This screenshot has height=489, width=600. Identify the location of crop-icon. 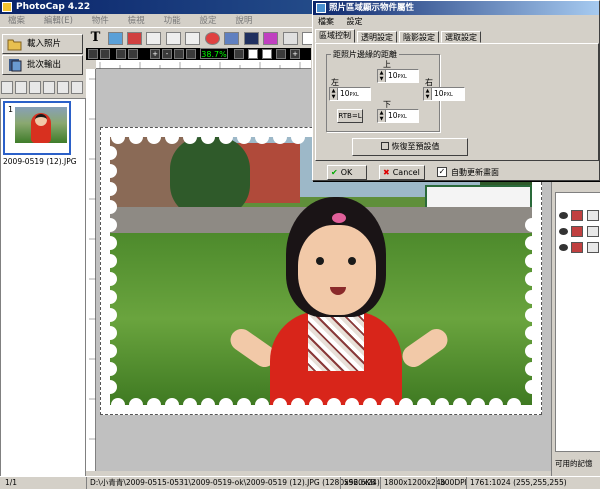
(281, 54).